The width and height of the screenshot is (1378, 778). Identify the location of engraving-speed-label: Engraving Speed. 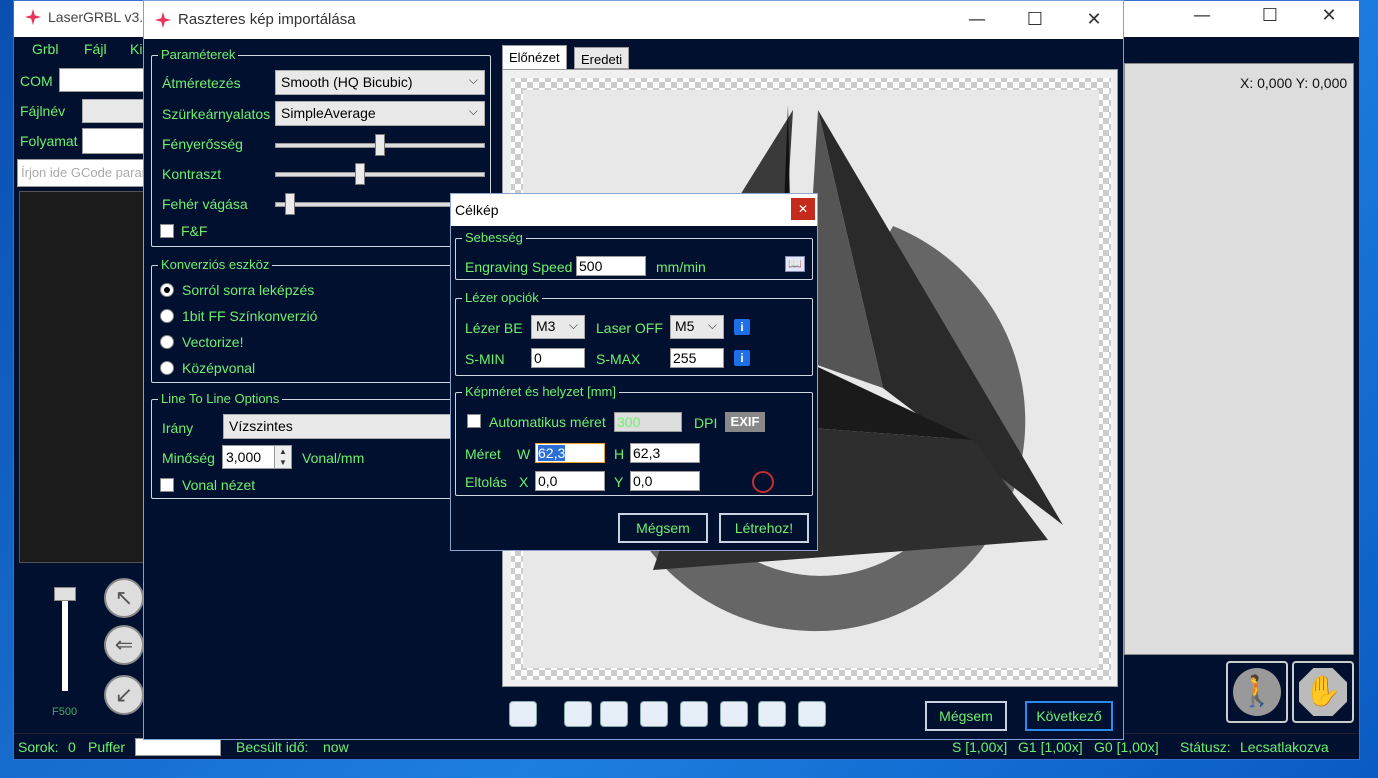
(519, 267).